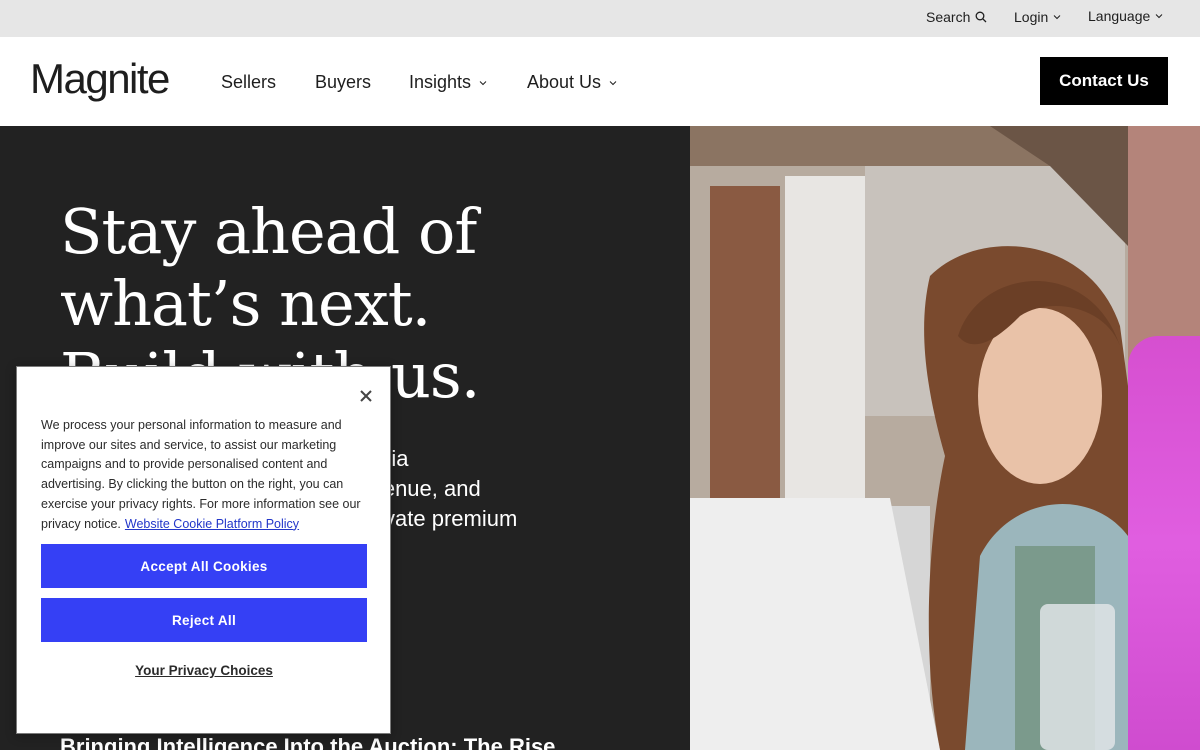 This screenshot has height=750, width=1200. I want to click on utility-search-label: Search, so click(948, 17).